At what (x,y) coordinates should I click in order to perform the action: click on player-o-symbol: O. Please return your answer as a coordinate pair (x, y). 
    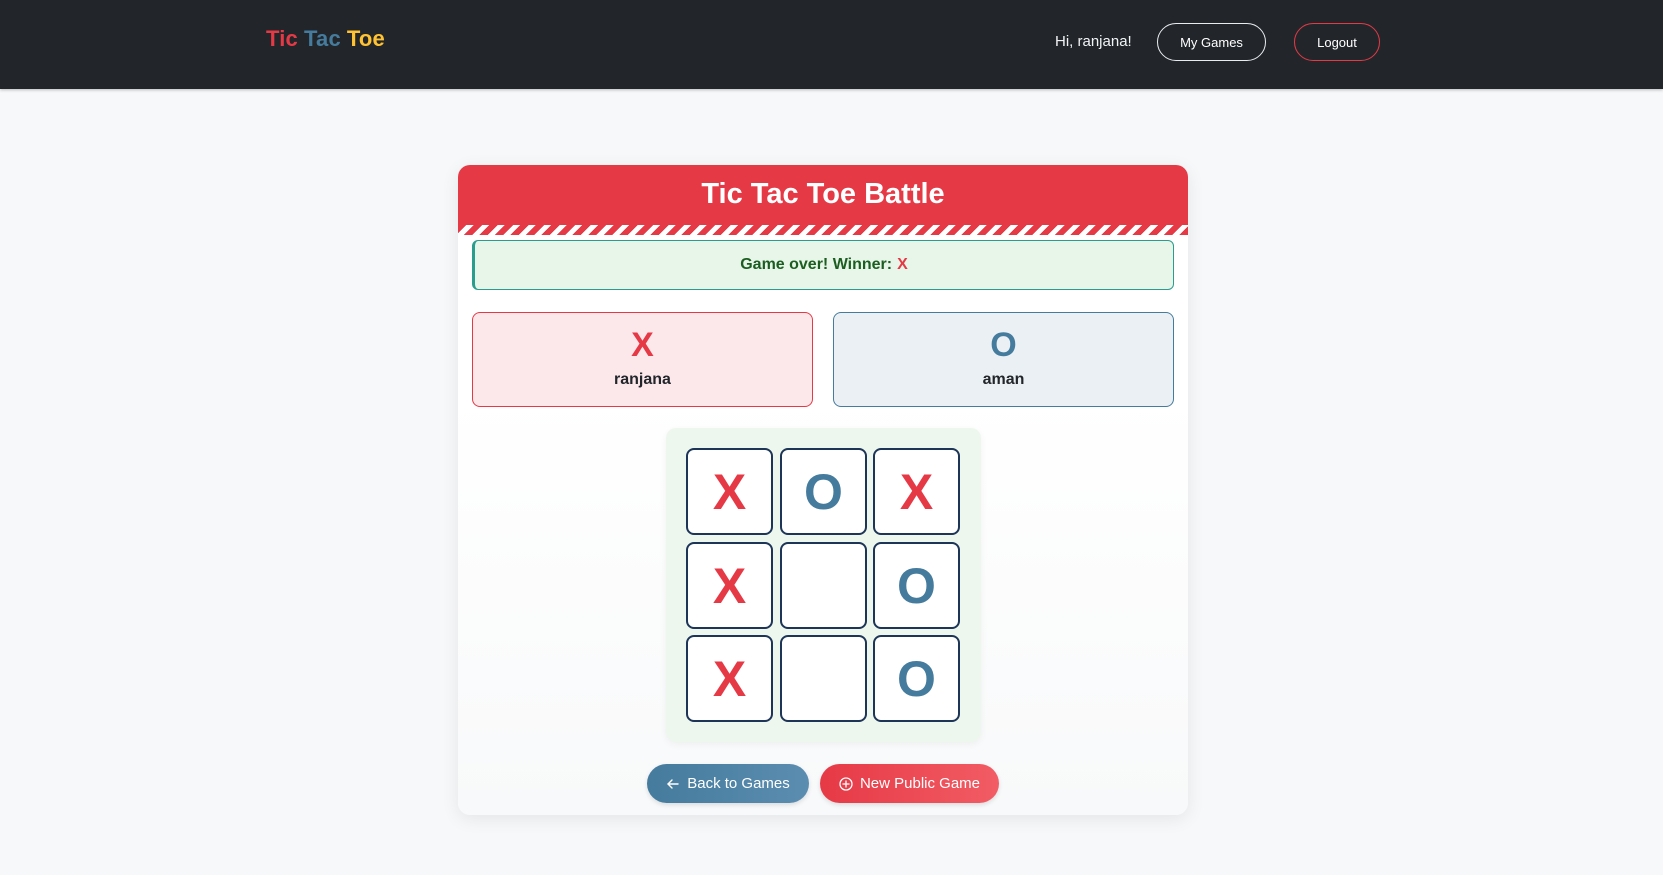
    Looking at the image, I should click on (1003, 345).